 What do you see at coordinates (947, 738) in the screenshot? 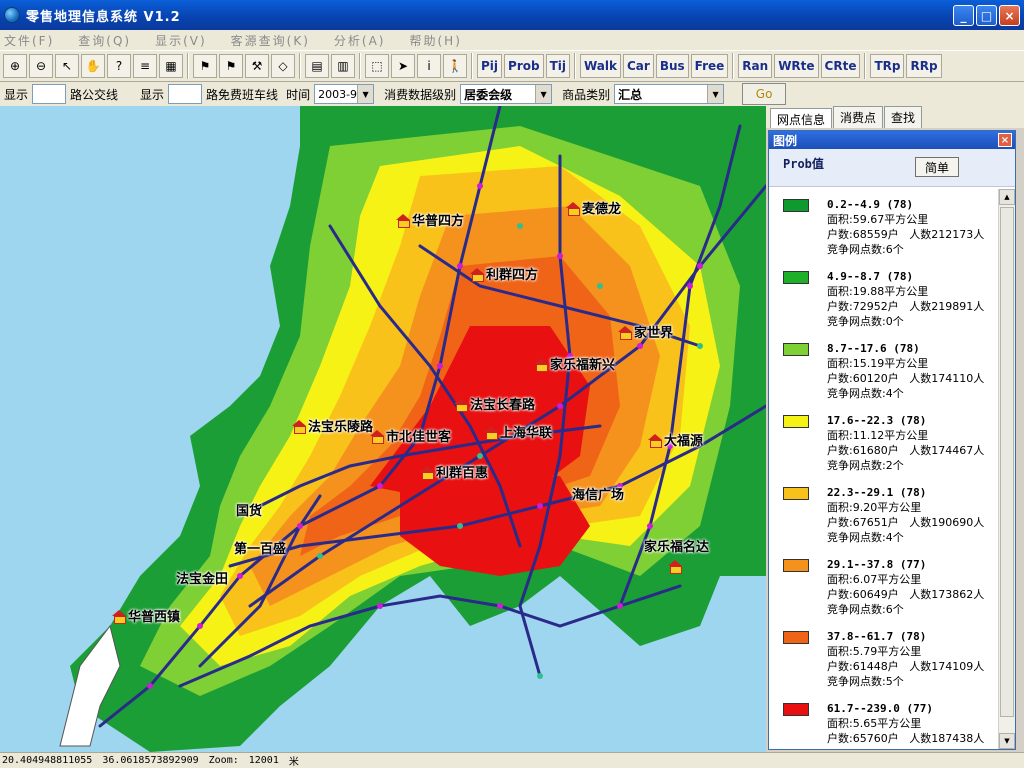
I see `legend-population: 人数187438人` at bounding box center [947, 738].